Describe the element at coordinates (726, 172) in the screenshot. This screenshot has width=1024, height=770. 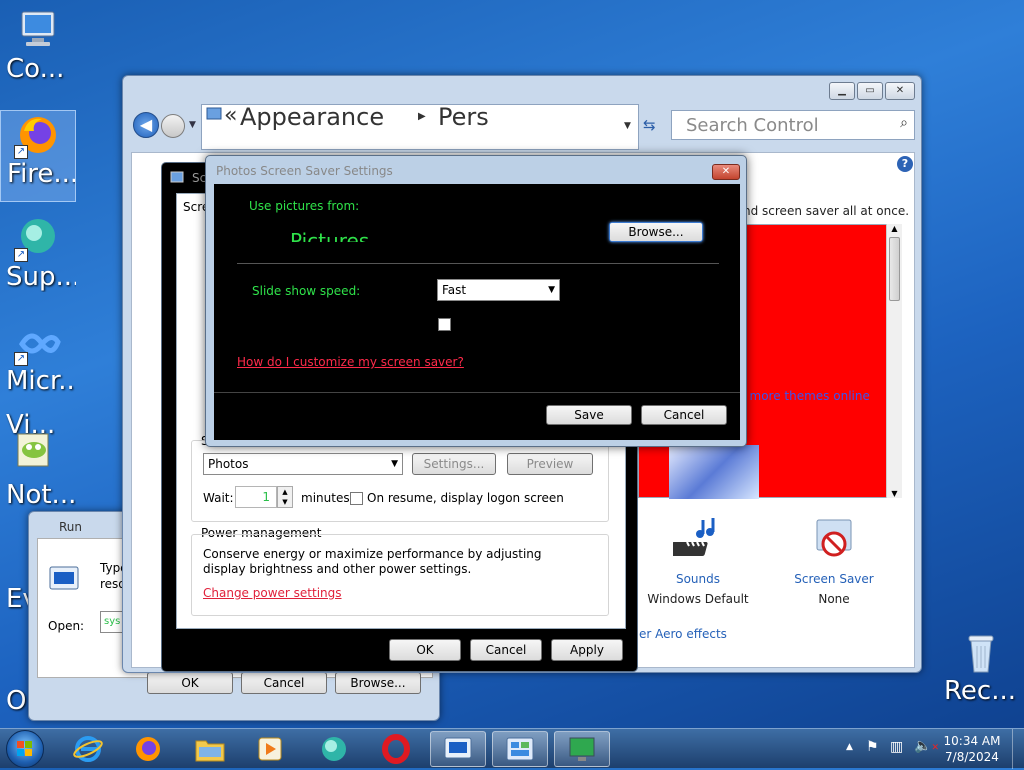
I see `photos-close-button: ✕` at that location.